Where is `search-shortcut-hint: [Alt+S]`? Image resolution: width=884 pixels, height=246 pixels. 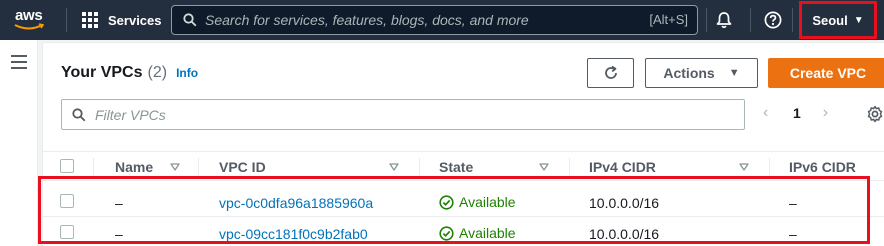
search-shortcut-hint: [Alt+S] is located at coordinates (668, 19).